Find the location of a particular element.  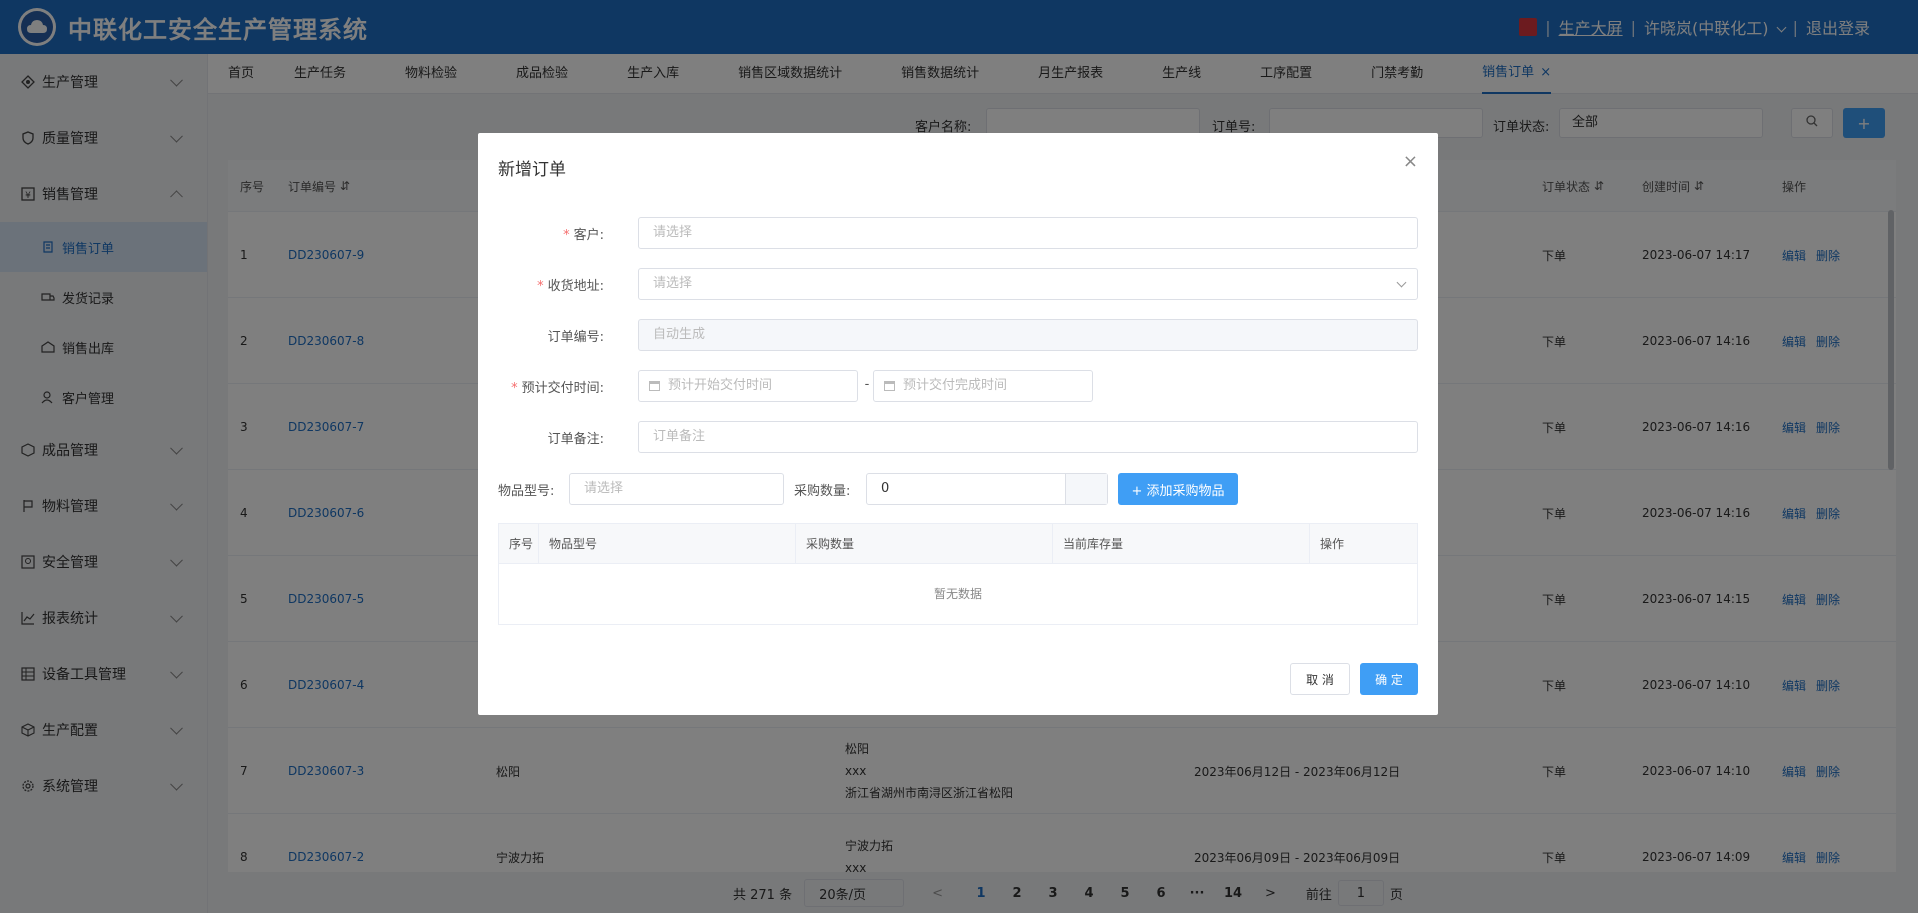

quantity-value: 0 is located at coordinates (885, 488).